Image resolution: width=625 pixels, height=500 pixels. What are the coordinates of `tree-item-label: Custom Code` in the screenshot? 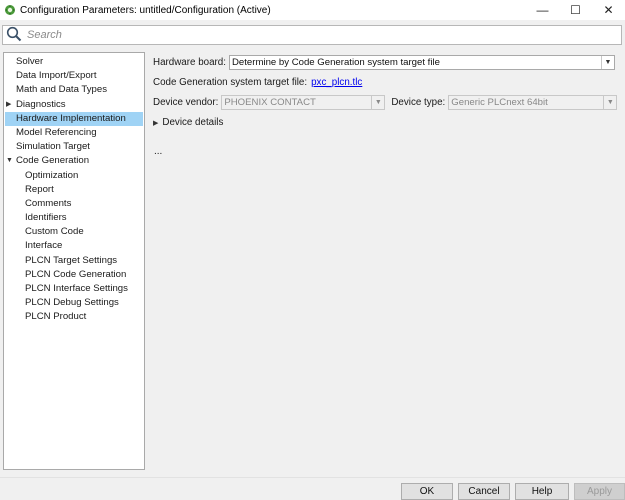 It's located at (54, 232).